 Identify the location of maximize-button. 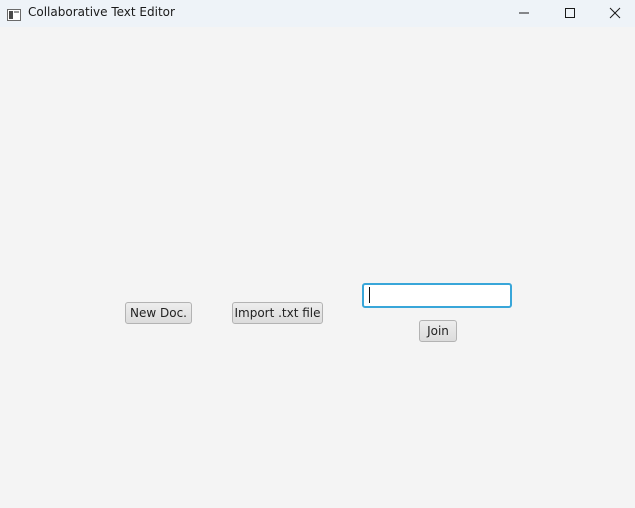
(570, 13).